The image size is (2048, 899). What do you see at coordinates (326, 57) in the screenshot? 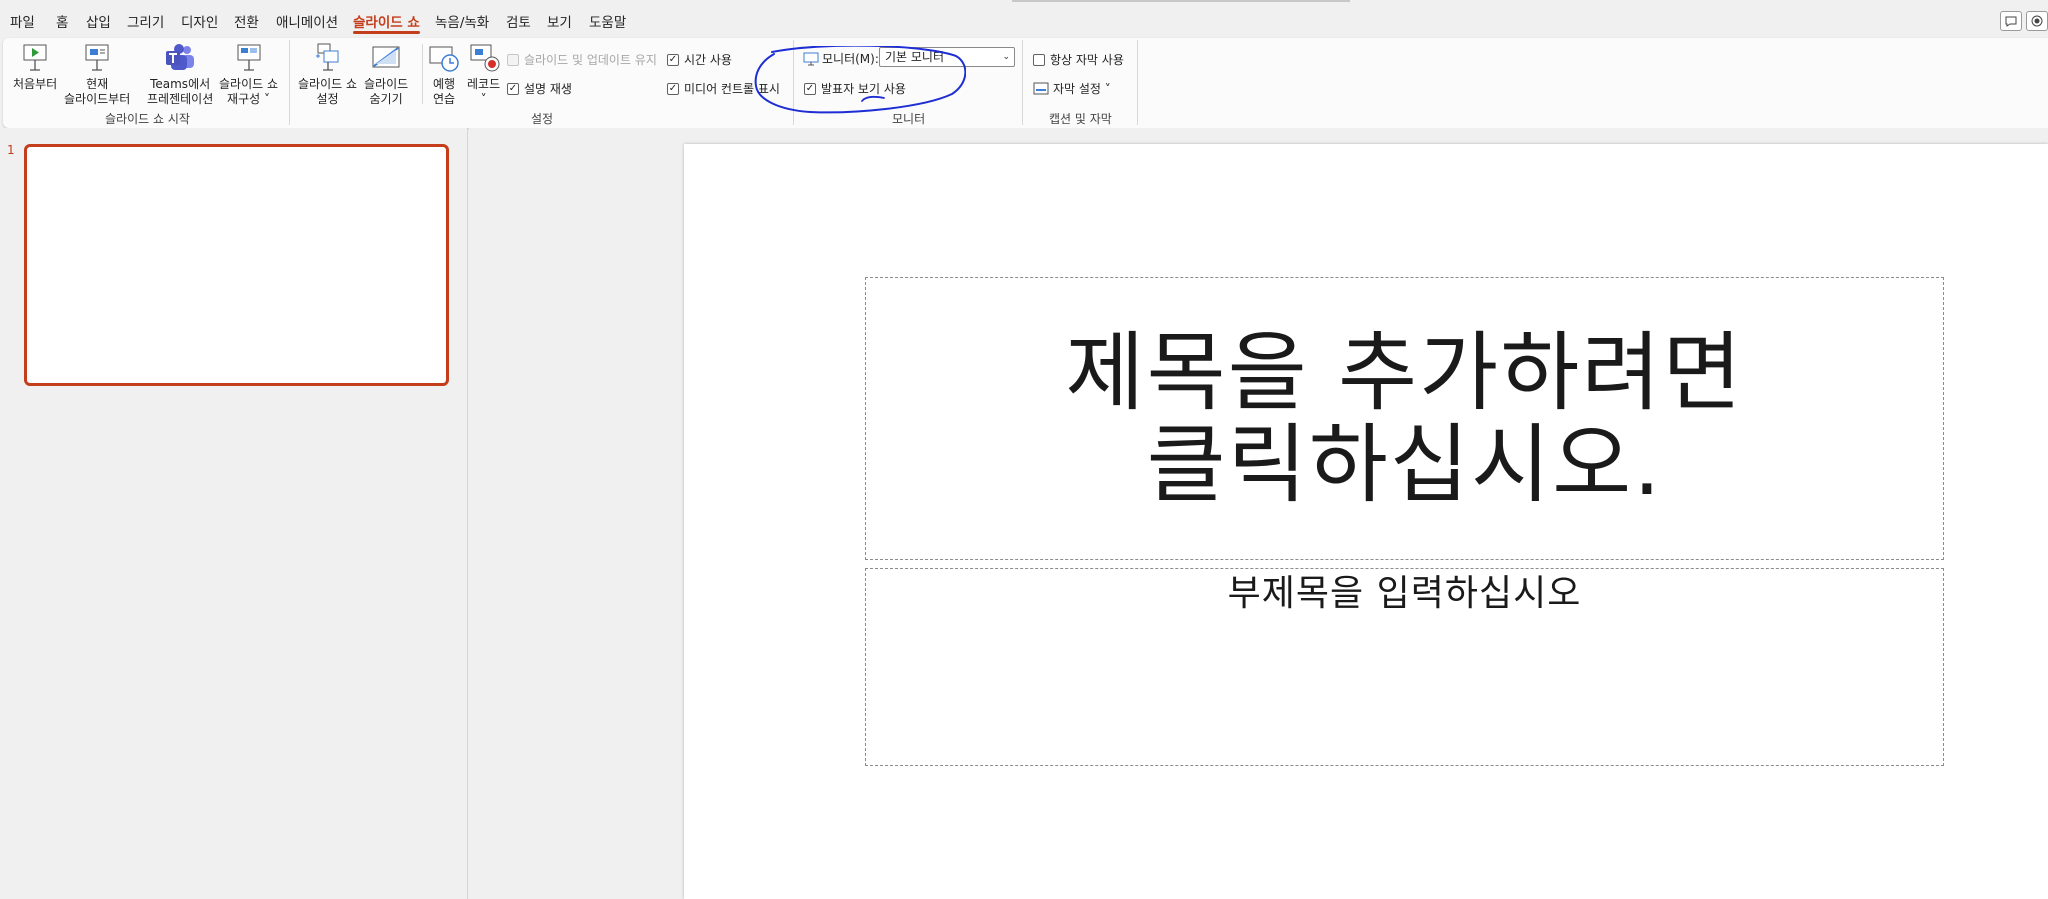
I see `setup-show-icon` at bounding box center [326, 57].